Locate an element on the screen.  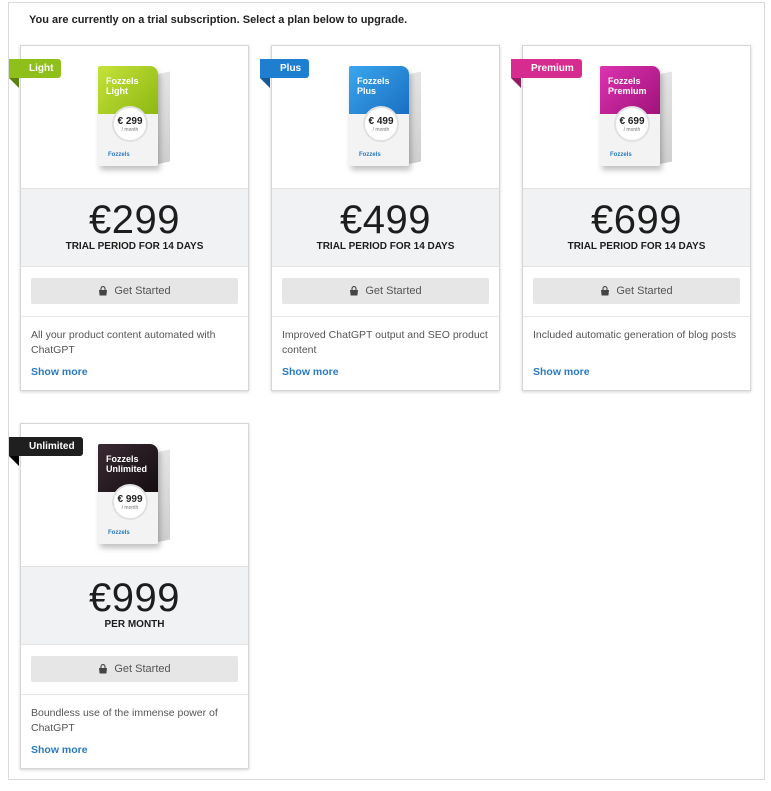
plan-price: €999 is located at coordinates (134, 598).